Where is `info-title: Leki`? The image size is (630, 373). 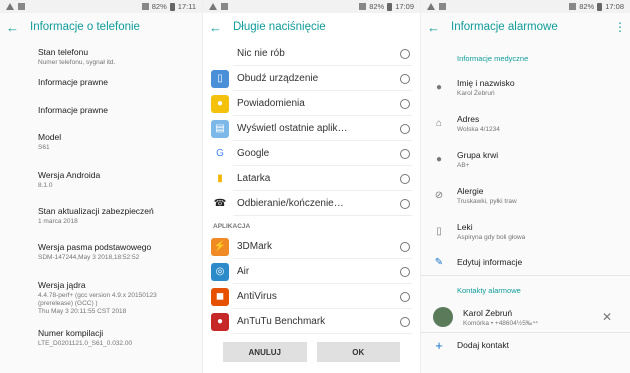 info-title: Leki is located at coordinates (465, 226).